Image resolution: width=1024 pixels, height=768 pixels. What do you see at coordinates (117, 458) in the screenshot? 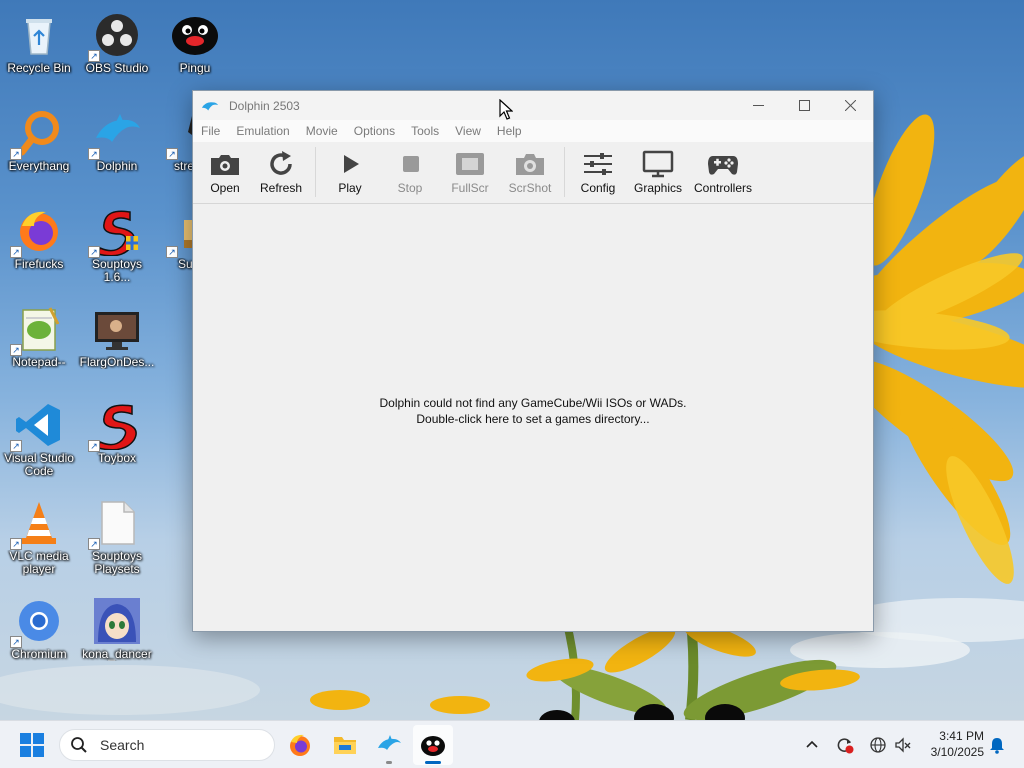
I see `desktop-icon-label: Toybox` at bounding box center [117, 458].